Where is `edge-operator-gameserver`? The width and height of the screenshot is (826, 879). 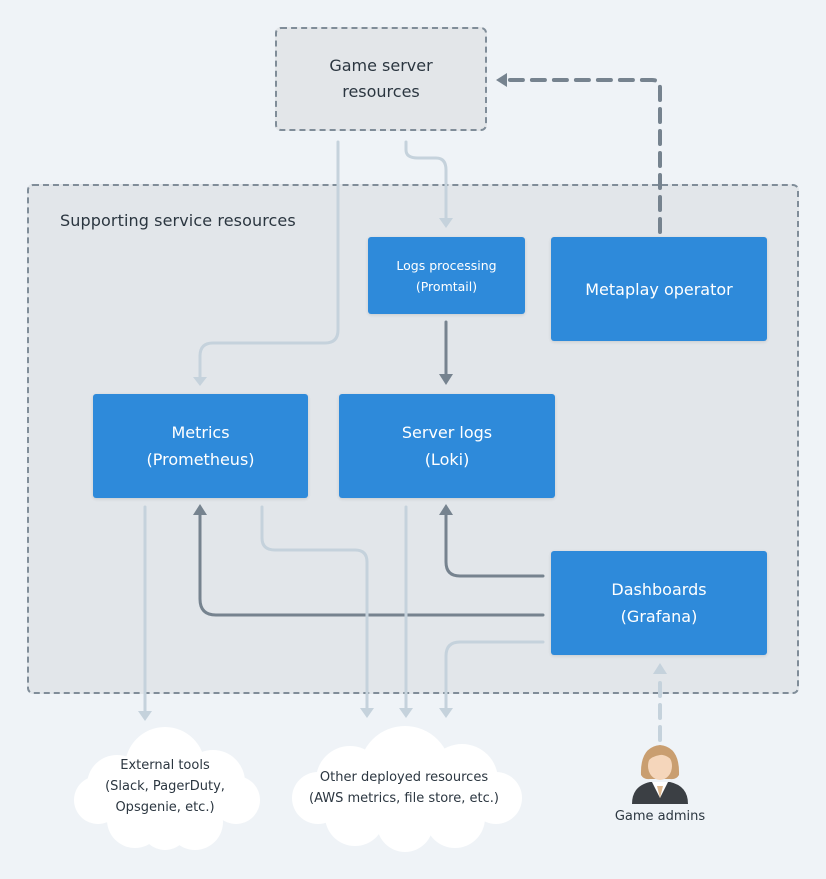 edge-operator-gameserver is located at coordinates (583, 156).